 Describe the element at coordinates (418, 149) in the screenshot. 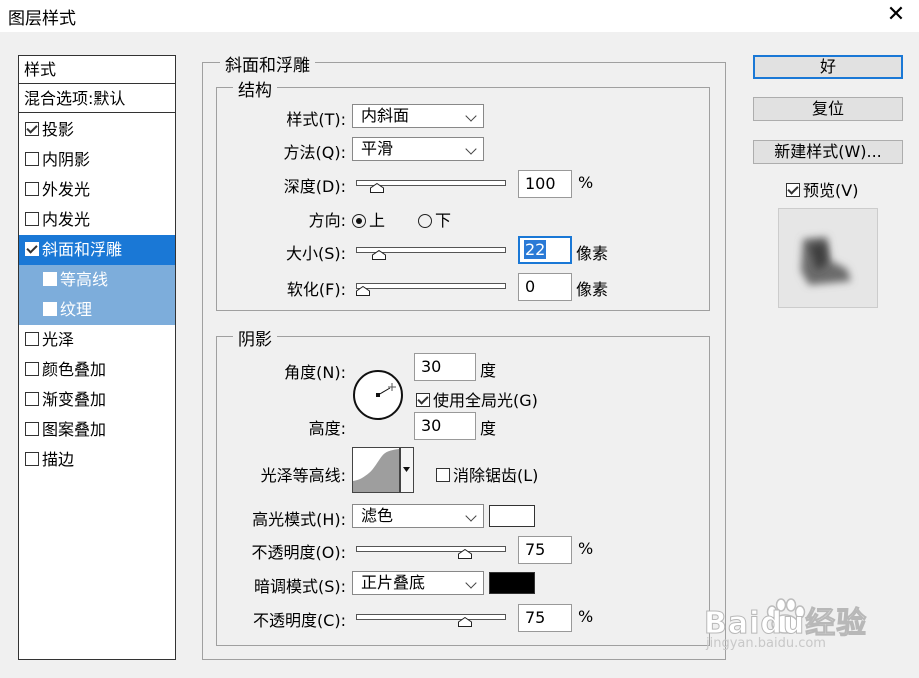

I see `technique-select: 平滑` at that location.